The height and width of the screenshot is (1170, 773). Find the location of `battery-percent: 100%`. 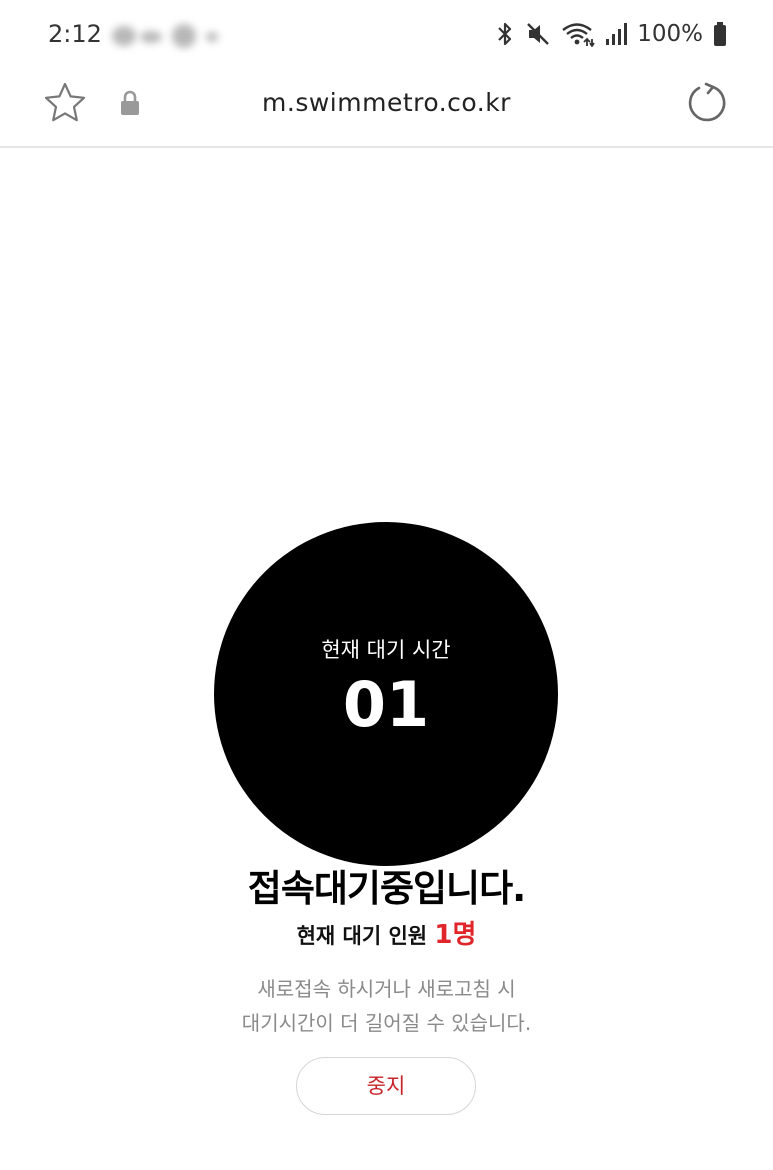

battery-percent: 100% is located at coordinates (670, 34).